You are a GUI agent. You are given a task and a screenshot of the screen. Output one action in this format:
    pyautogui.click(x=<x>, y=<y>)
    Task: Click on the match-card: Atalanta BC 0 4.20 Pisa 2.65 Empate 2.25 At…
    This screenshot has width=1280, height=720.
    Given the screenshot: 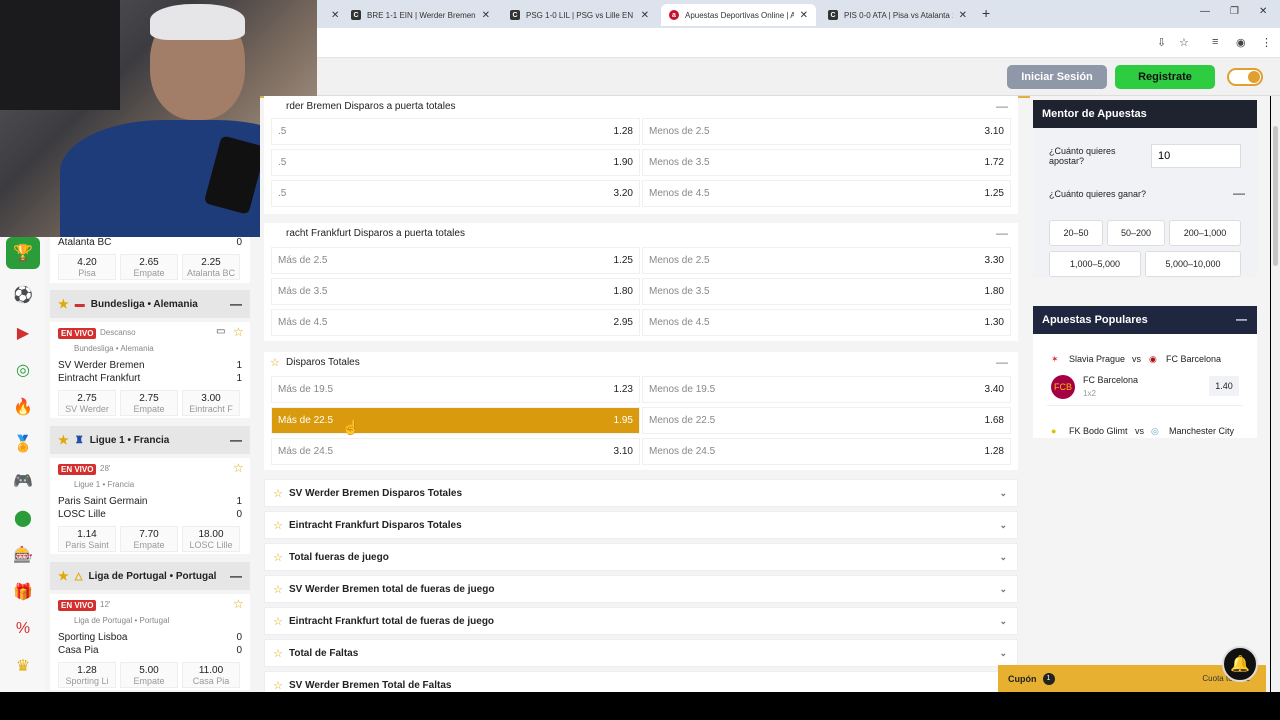 What is the action you would take?
    pyautogui.click(x=150, y=260)
    